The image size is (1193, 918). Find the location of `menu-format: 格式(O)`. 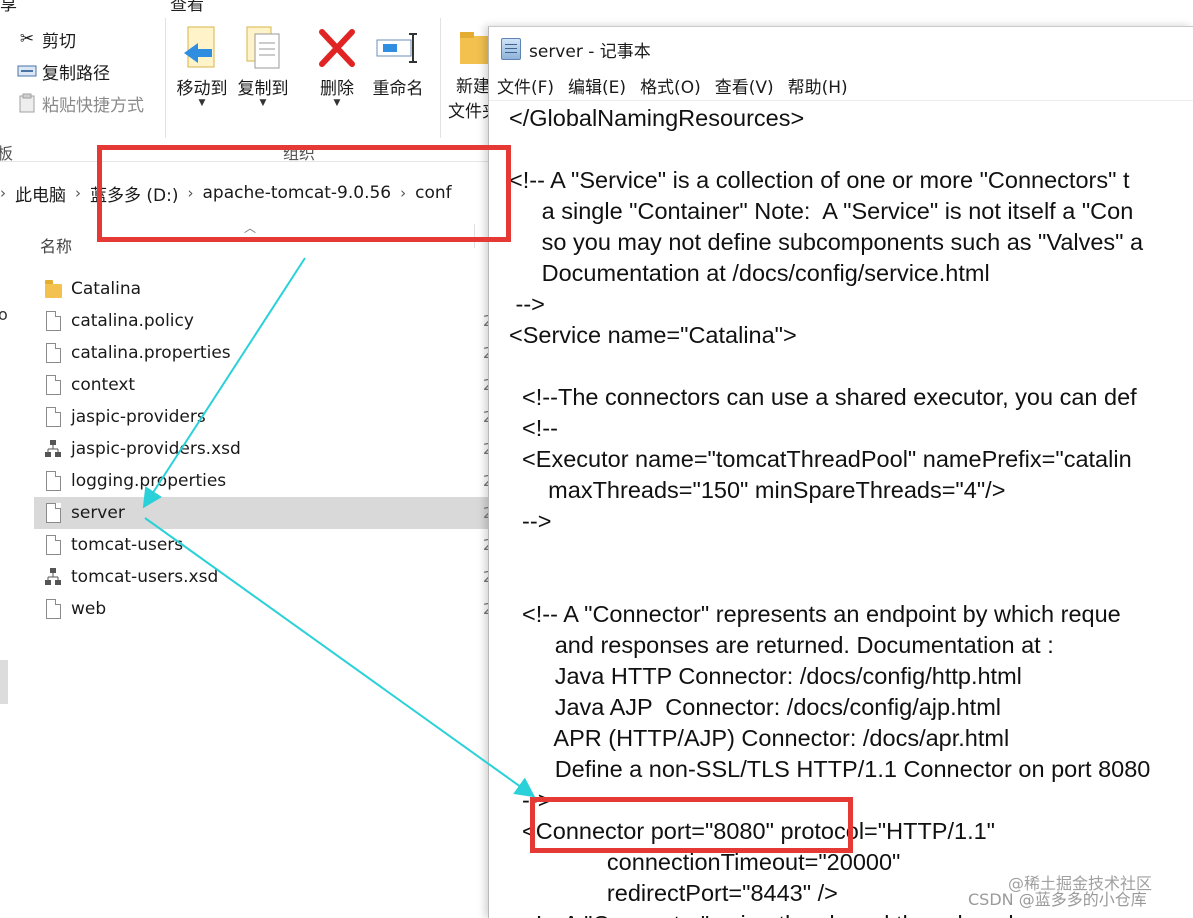

menu-format: 格式(O) is located at coordinates (670, 85).